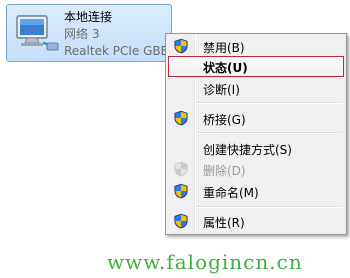 The width and height of the screenshot is (350, 278). Describe the element at coordinates (82, 34) in the screenshot. I see `adapter-network: 网络 3` at that location.